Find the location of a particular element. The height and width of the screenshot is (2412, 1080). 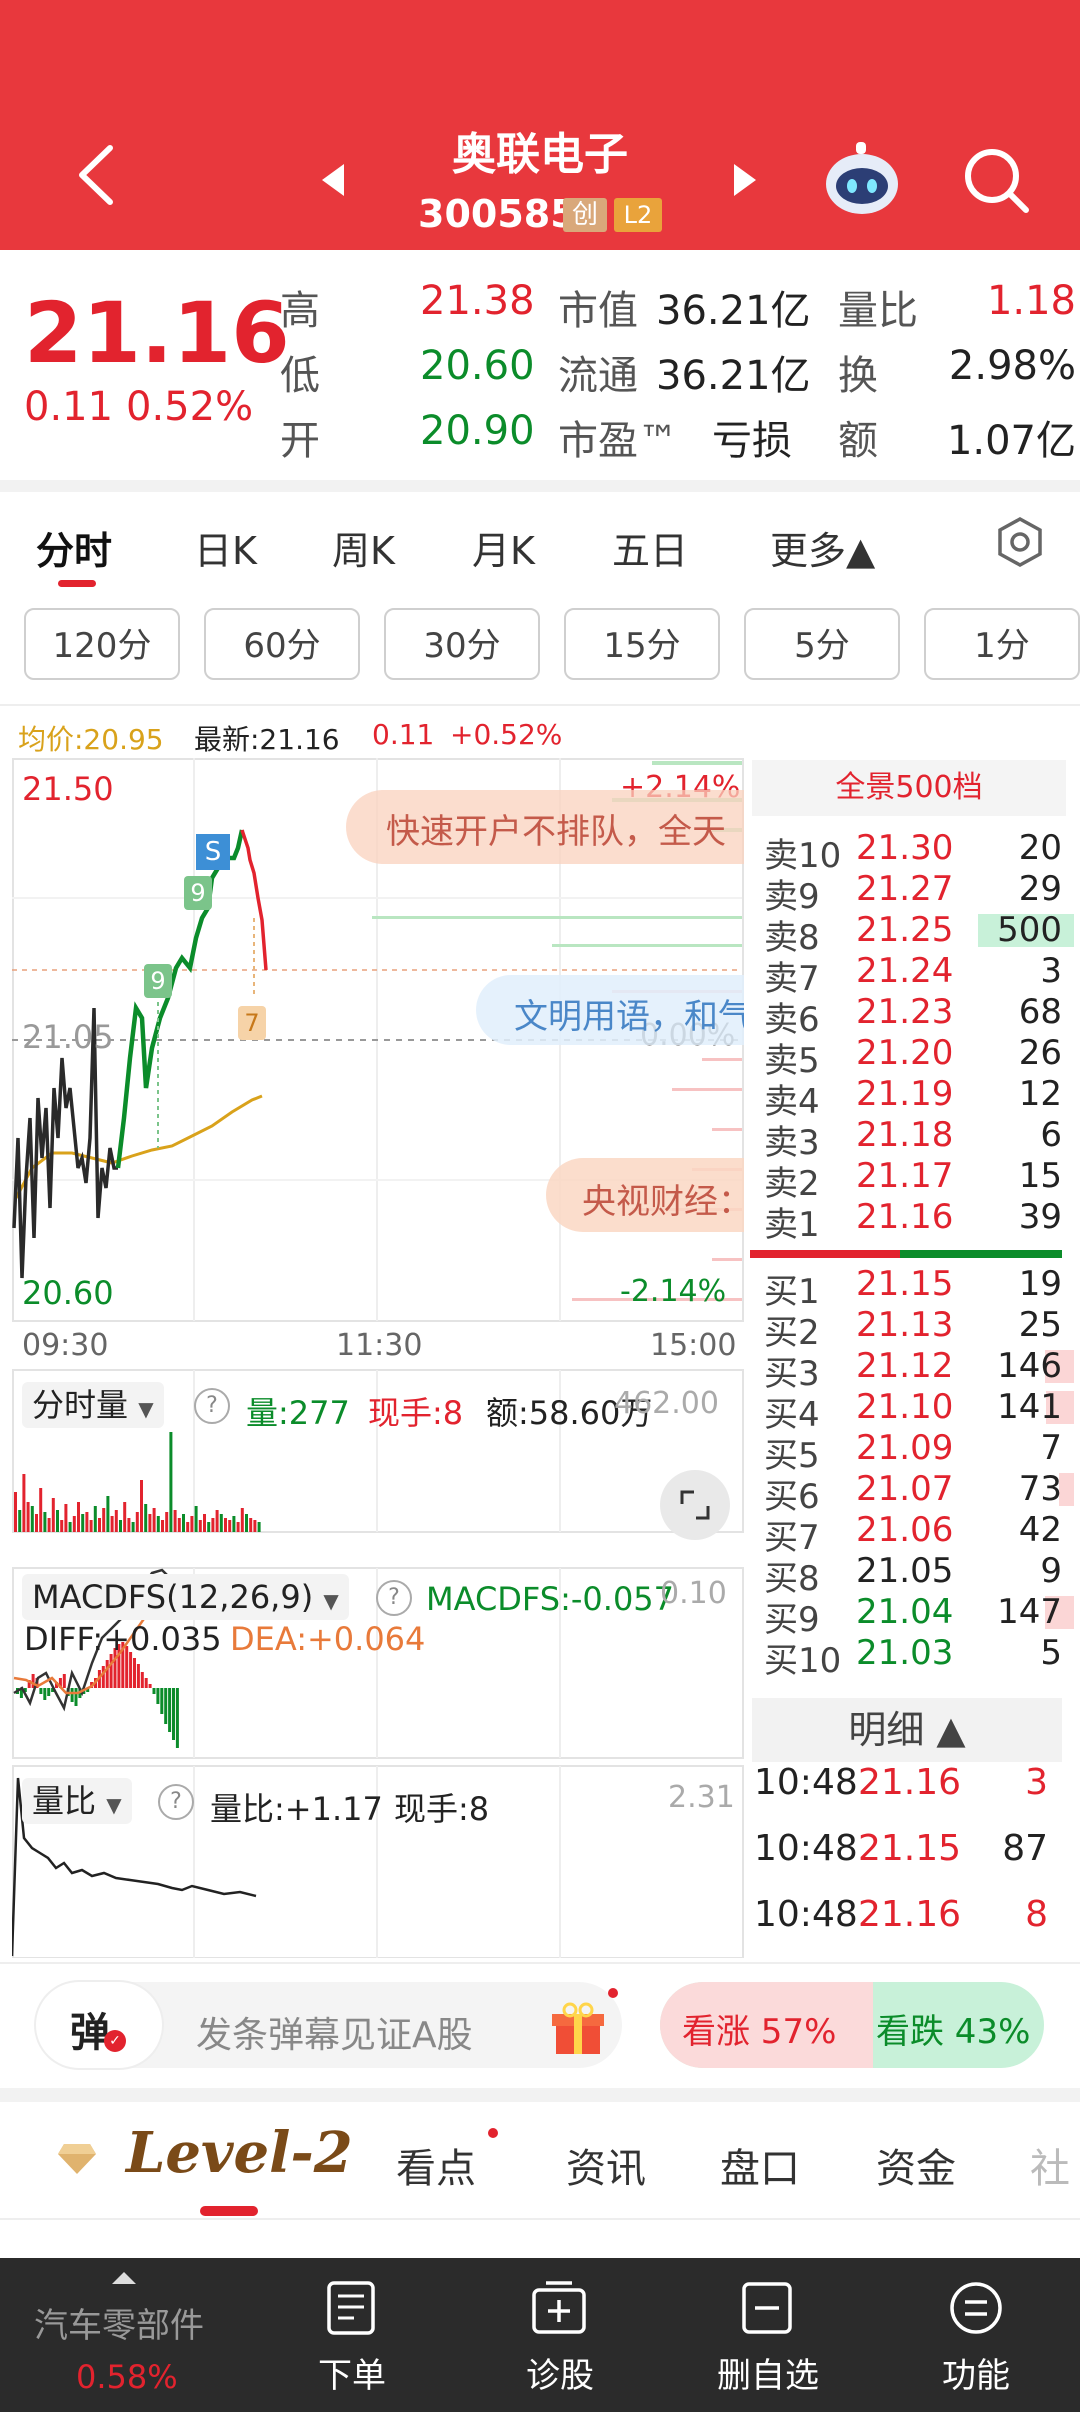

ask-row: 卖10 21.30 20 is located at coordinates (919, 852).